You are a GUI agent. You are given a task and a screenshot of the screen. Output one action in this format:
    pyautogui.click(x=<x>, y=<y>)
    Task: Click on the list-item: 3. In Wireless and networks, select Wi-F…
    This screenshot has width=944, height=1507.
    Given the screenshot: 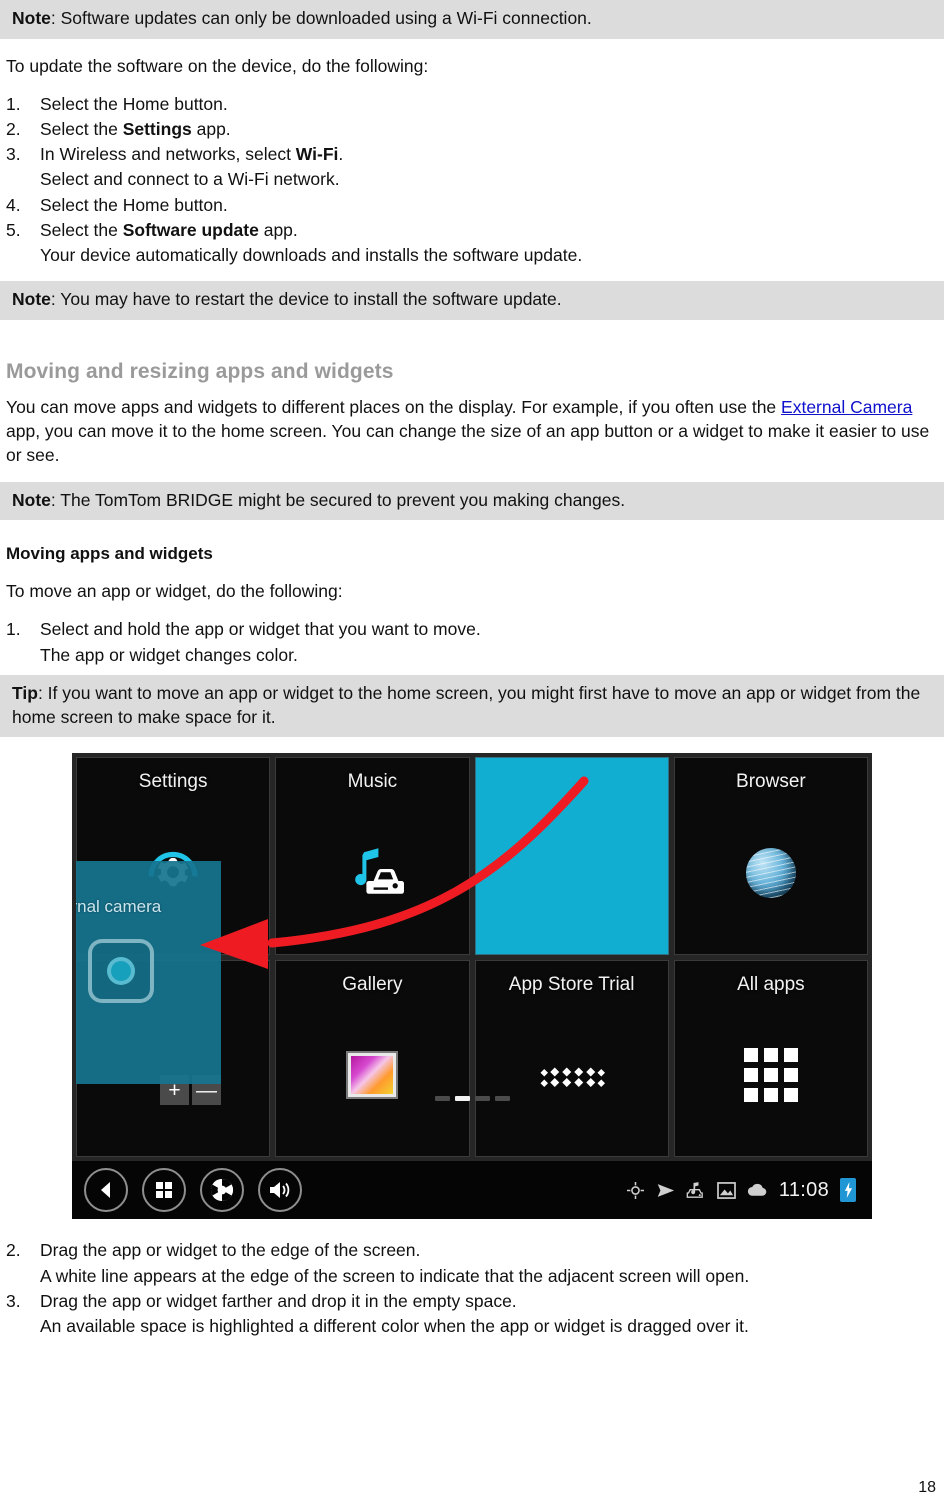 What is the action you would take?
    pyautogui.click(x=472, y=154)
    